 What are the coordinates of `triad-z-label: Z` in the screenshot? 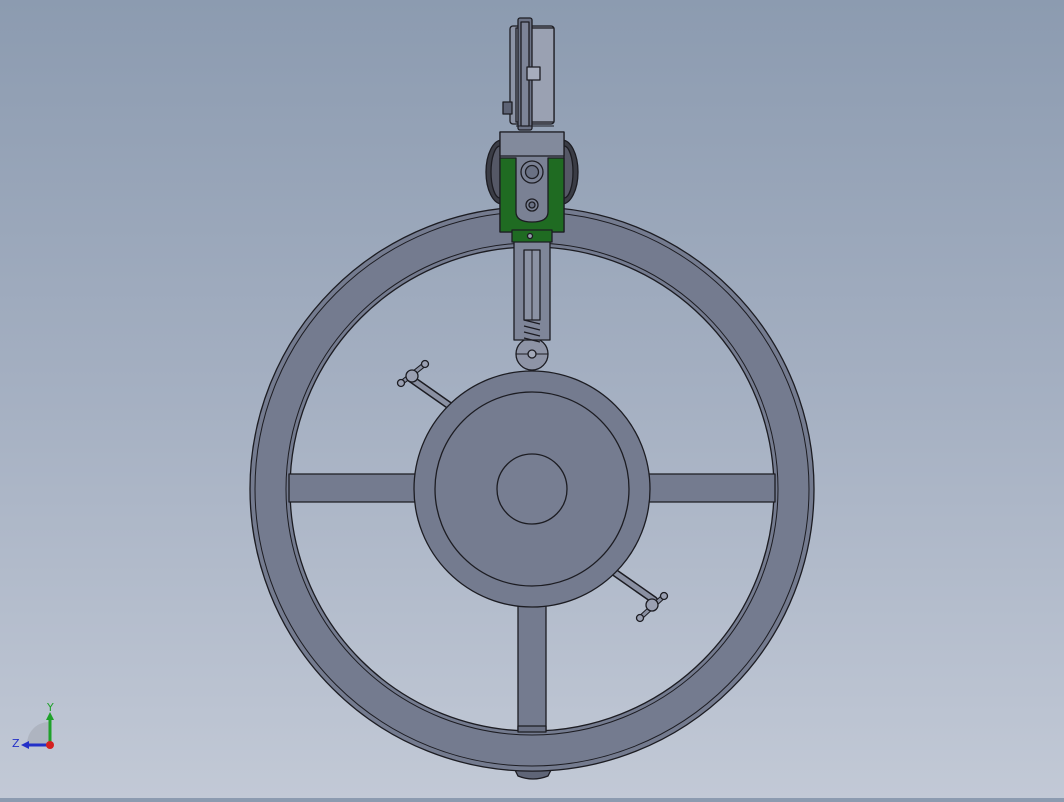 It's located at (16, 743).